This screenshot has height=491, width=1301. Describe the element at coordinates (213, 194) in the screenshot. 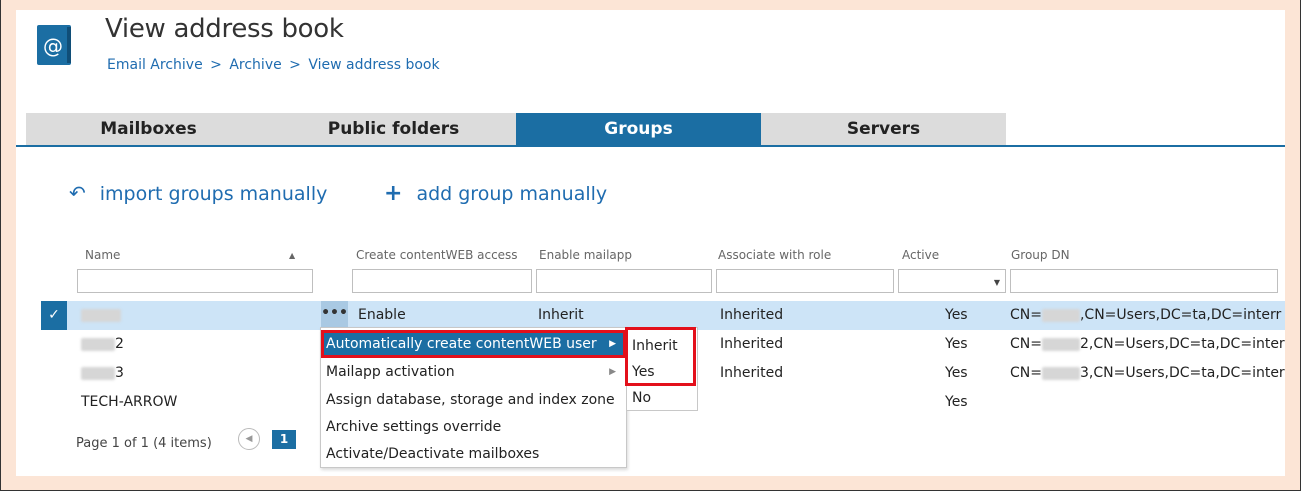

I see `import-groups-label: import groups manually` at that location.